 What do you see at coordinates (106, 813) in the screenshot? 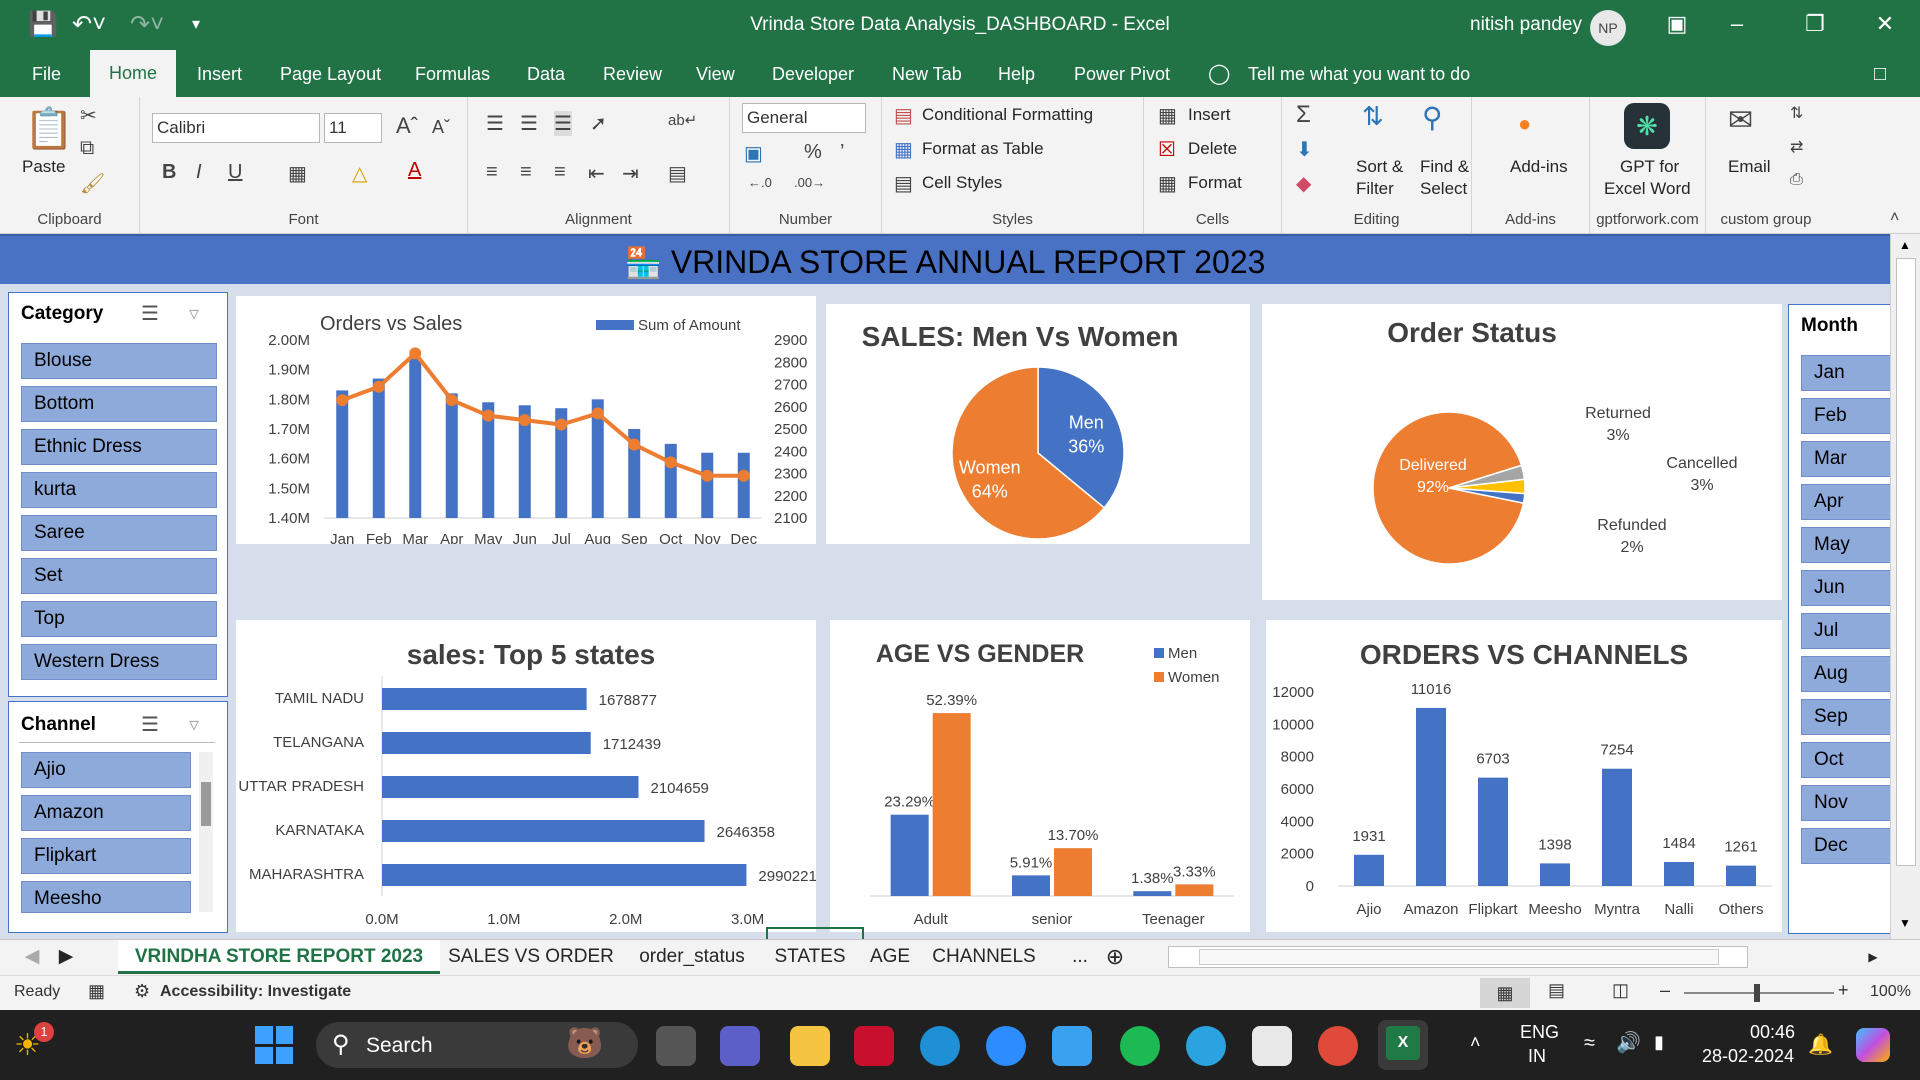
I see `slicer-item-amazon: Amazon` at bounding box center [106, 813].